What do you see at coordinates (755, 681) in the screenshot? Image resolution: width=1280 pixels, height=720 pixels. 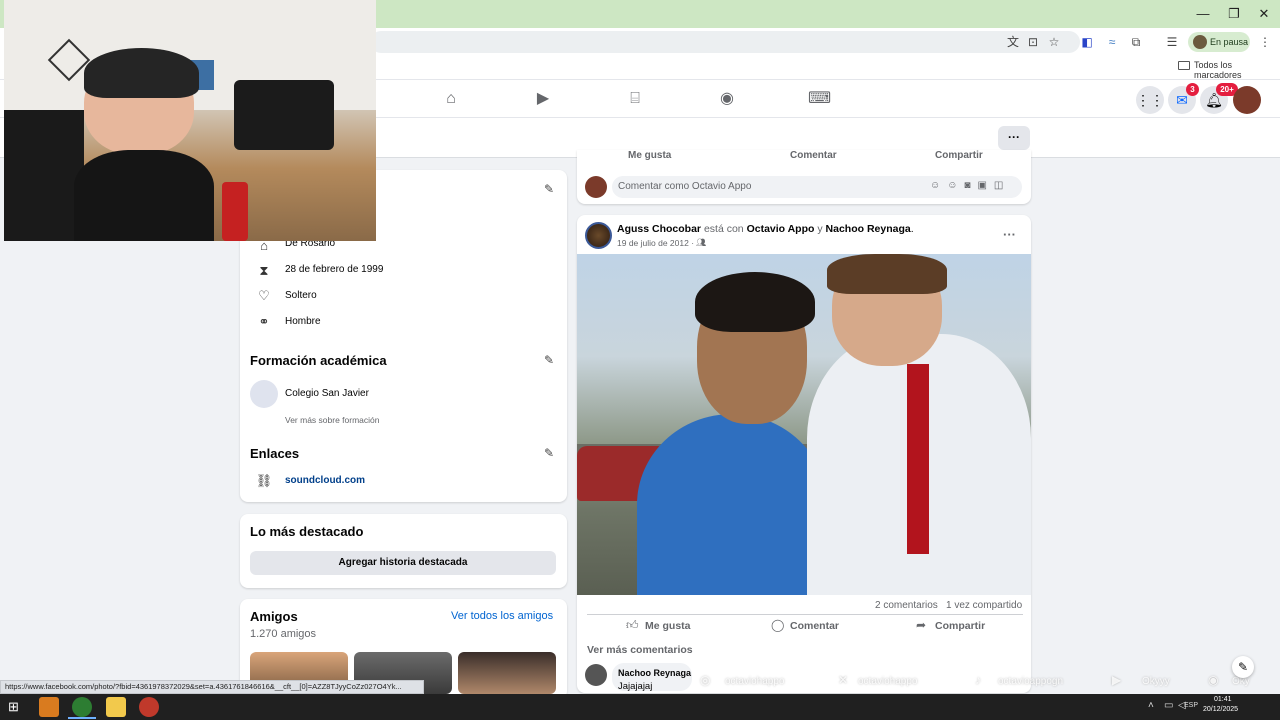 I see `instagram-handle: octaviohappo` at bounding box center [755, 681].